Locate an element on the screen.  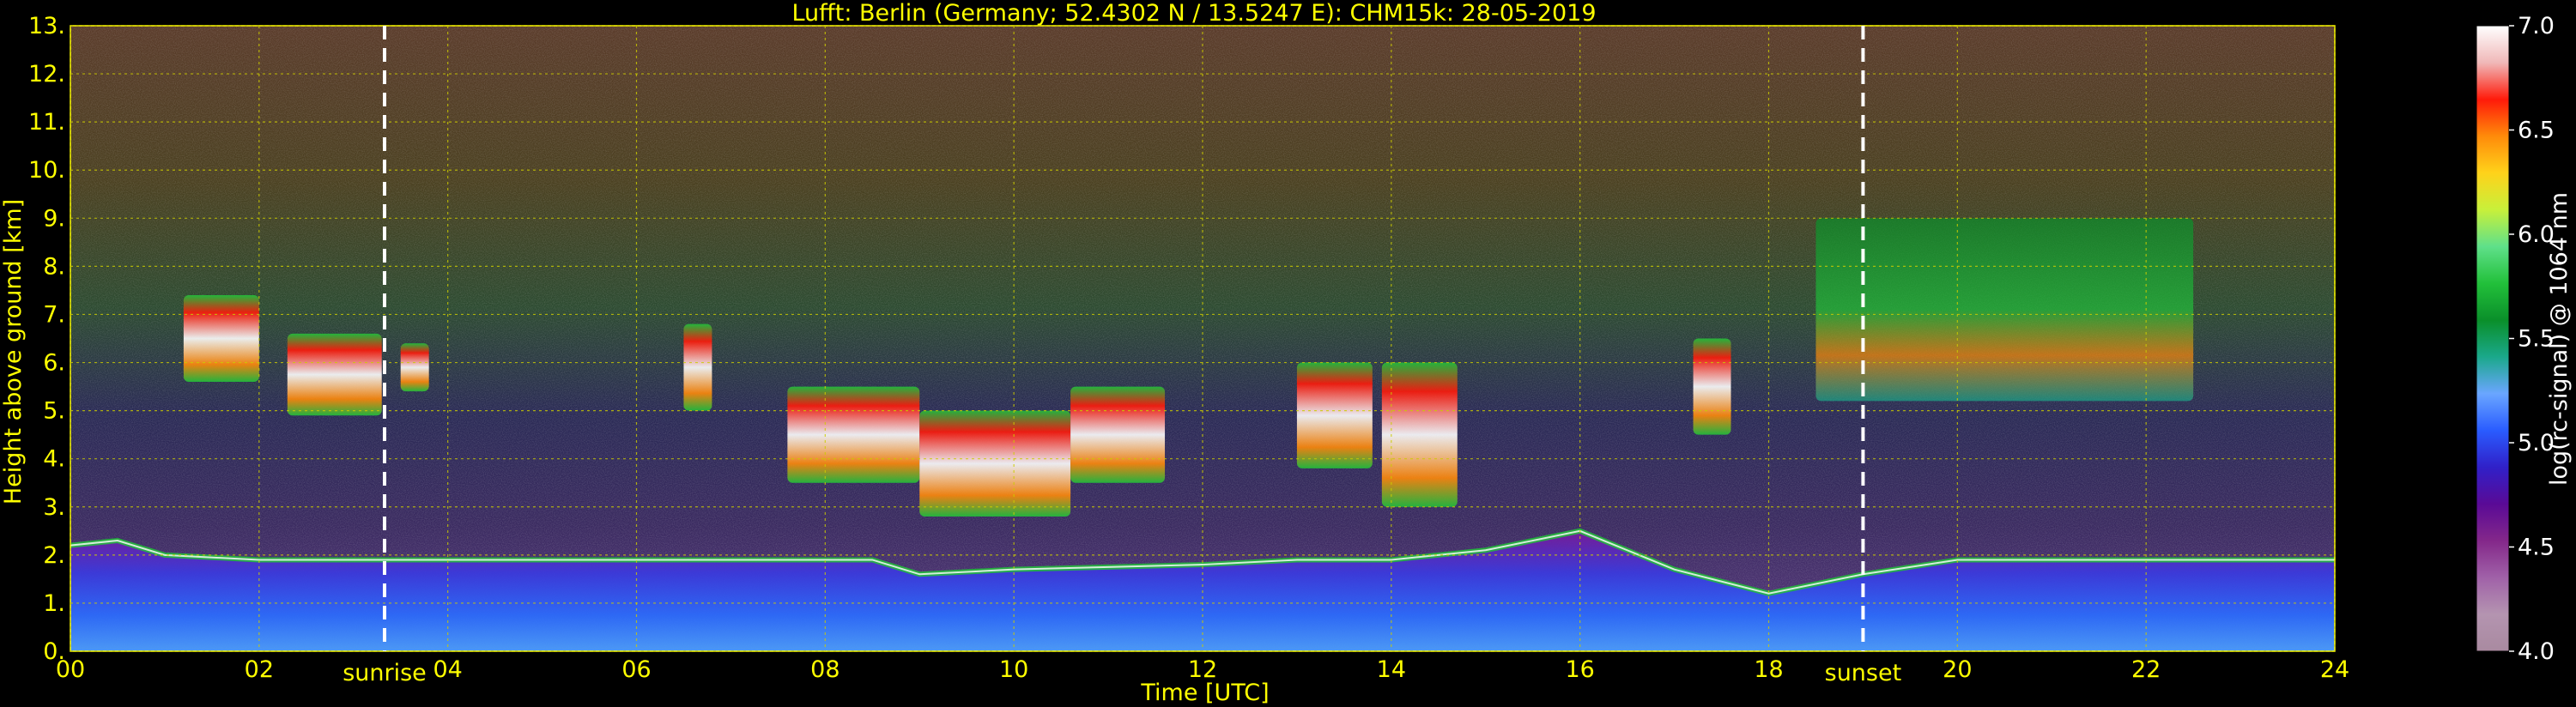
x-tick-label: 02 is located at coordinates (259, 670).